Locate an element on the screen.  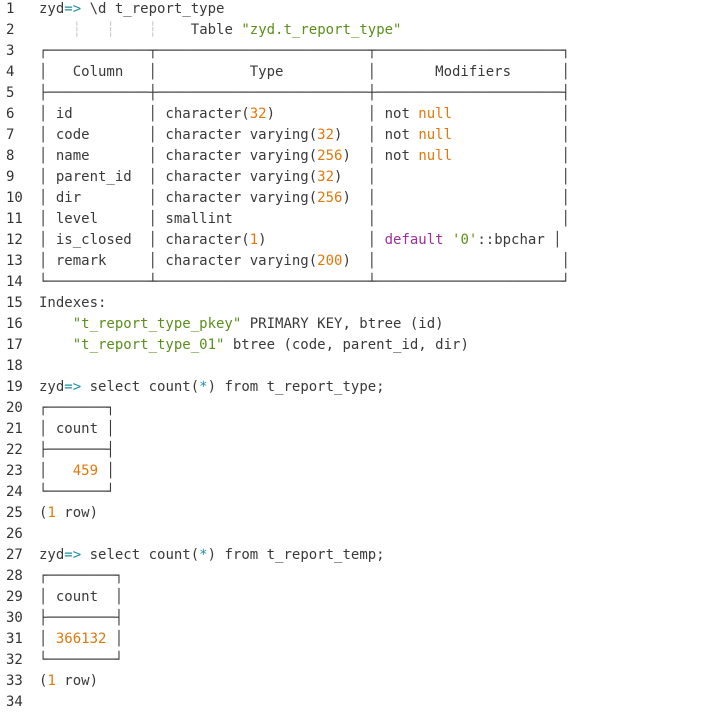
code-token: ├───────┤ is located at coordinates (77, 450).